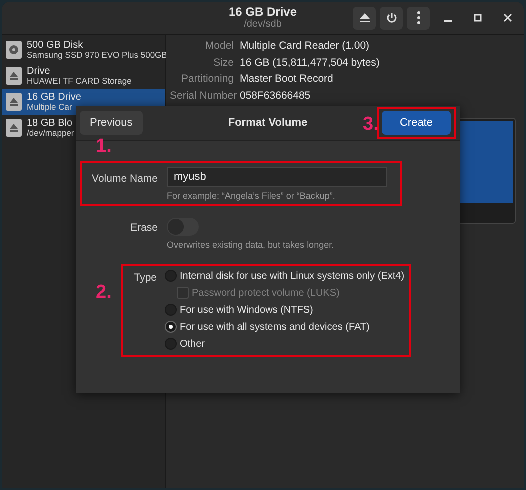 This screenshot has height=490, width=526. Describe the element at coordinates (305, 46) in the screenshot. I see `detail-value: Multiple Card Reader (1.00)` at that location.